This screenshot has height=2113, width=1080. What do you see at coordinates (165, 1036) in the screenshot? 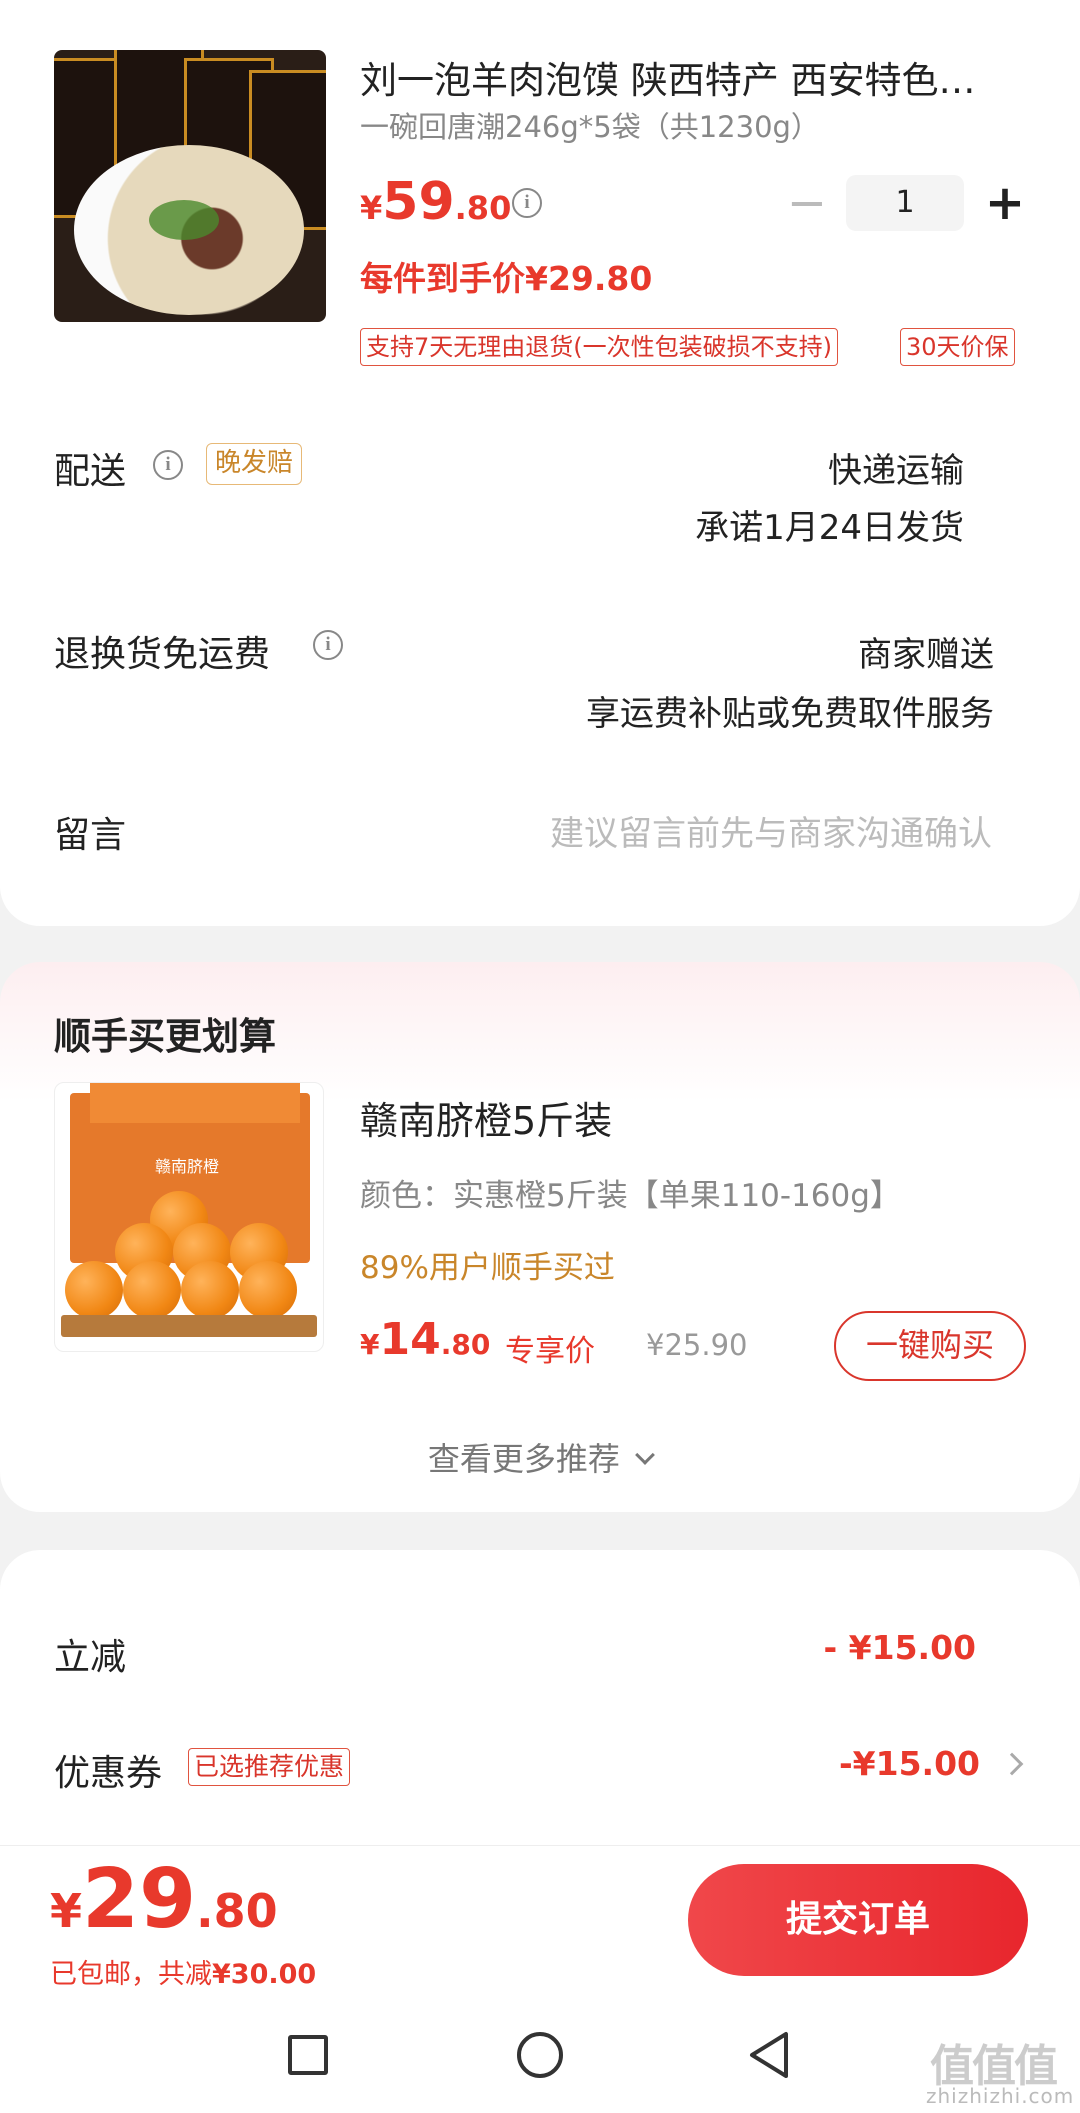
I see `addon-title: 顺手买更划算` at bounding box center [165, 1036].